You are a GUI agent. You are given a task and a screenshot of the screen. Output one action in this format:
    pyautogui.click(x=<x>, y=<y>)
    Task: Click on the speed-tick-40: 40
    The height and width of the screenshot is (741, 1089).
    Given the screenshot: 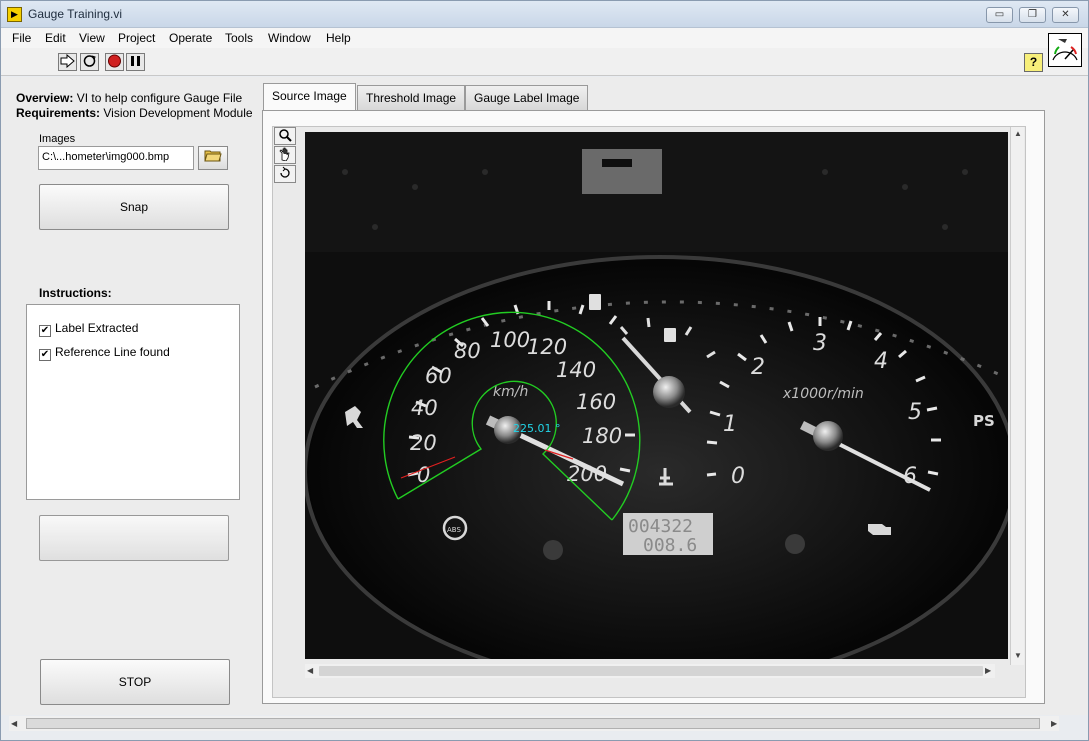 What is the action you would take?
    pyautogui.click(x=424, y=408)
    